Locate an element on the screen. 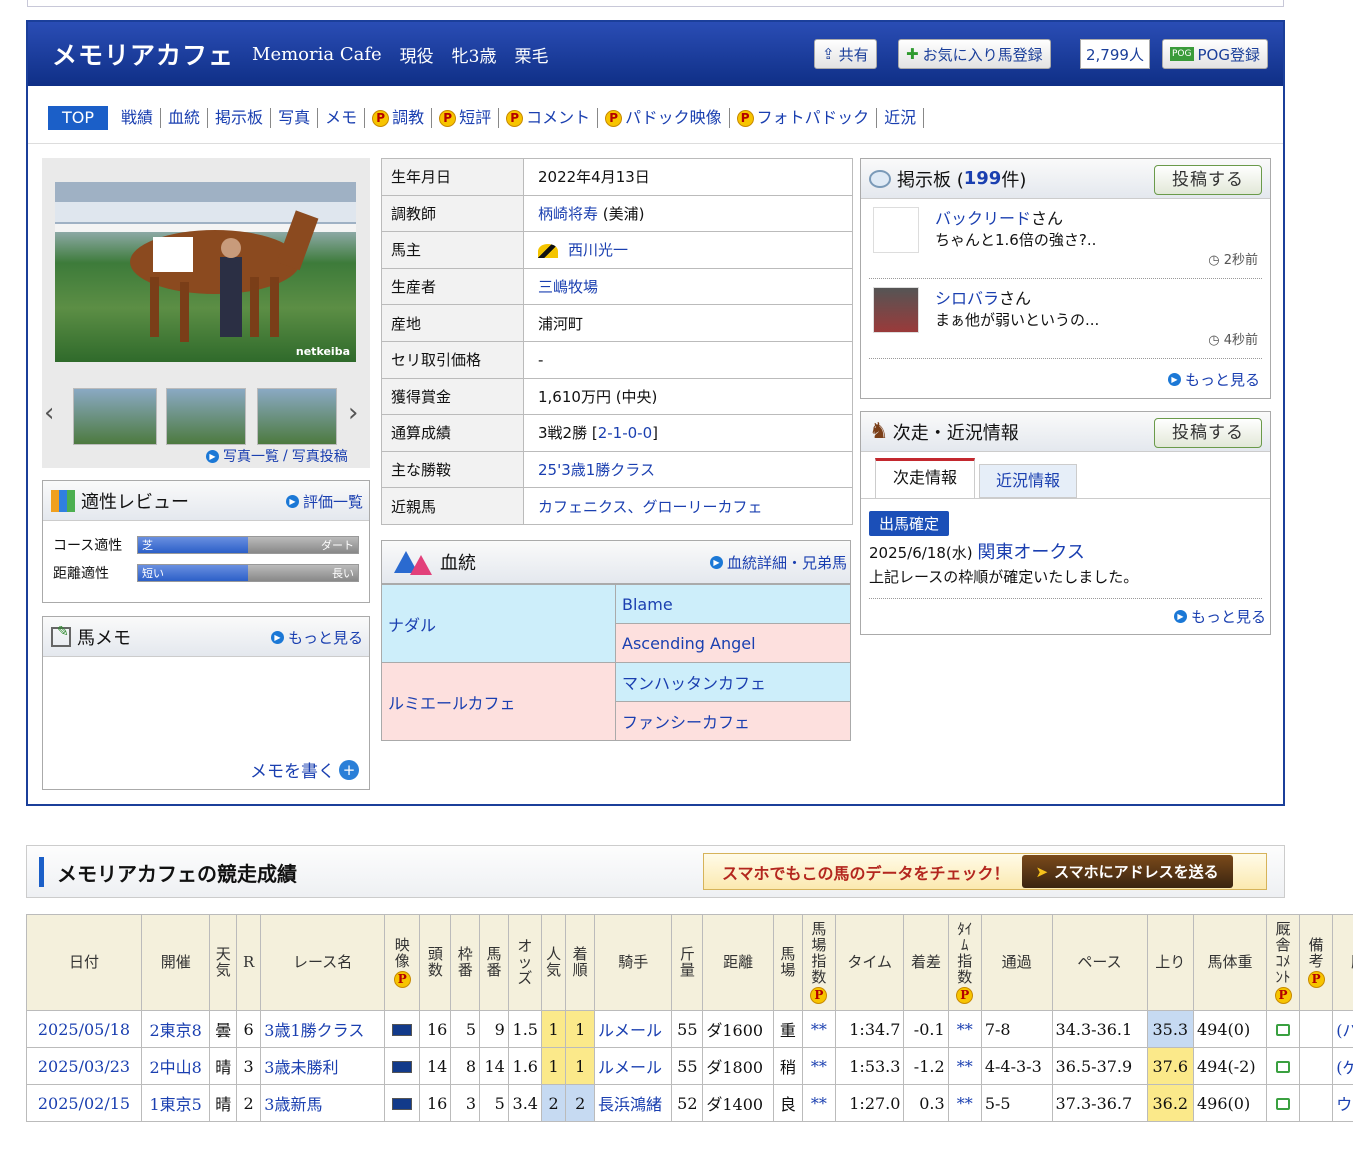 The width and height of the screenshot is (1353, 1159). profile-value-text: 三嶋牧場 is located at coordinates (568, 287).